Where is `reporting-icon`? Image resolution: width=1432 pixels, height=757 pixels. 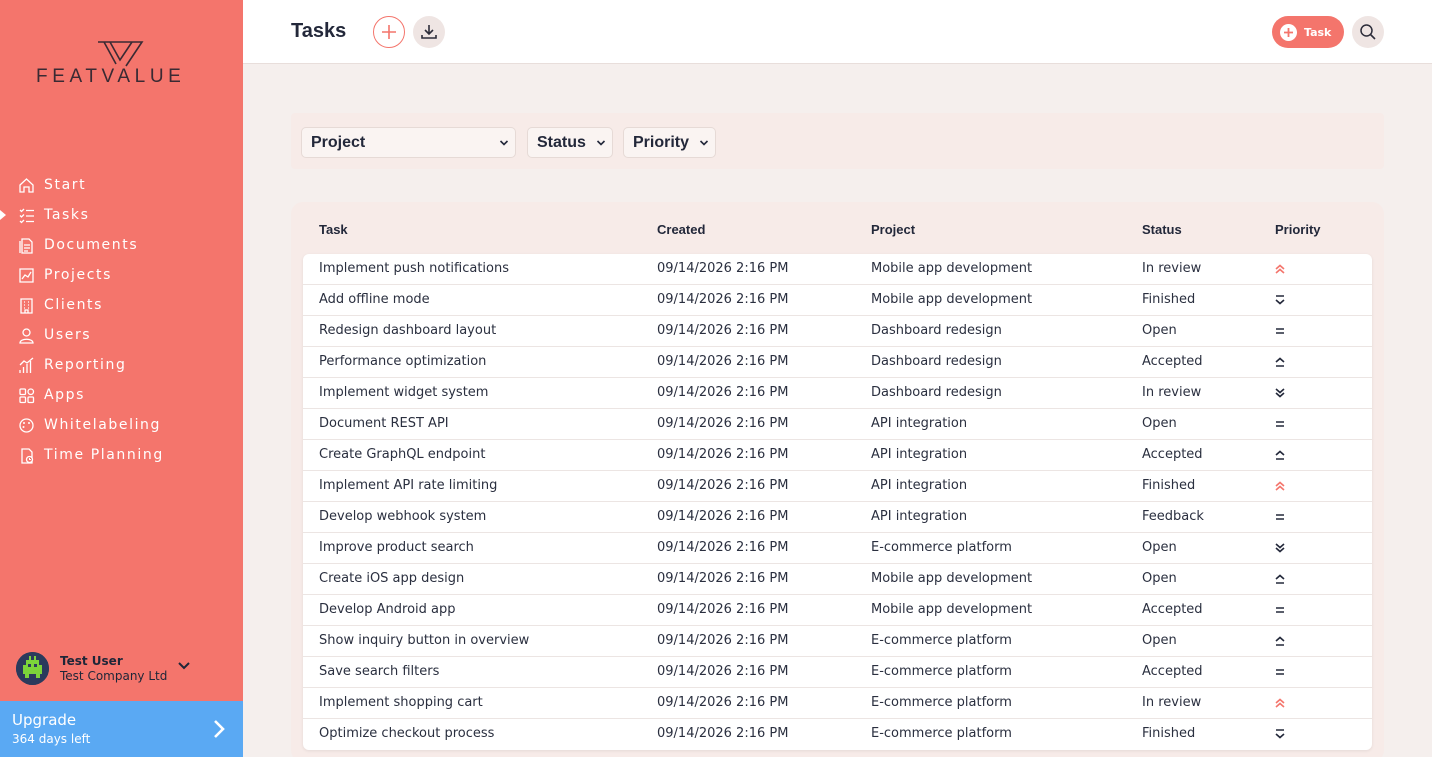 reporting-icon is located at coordinates (26, 365).